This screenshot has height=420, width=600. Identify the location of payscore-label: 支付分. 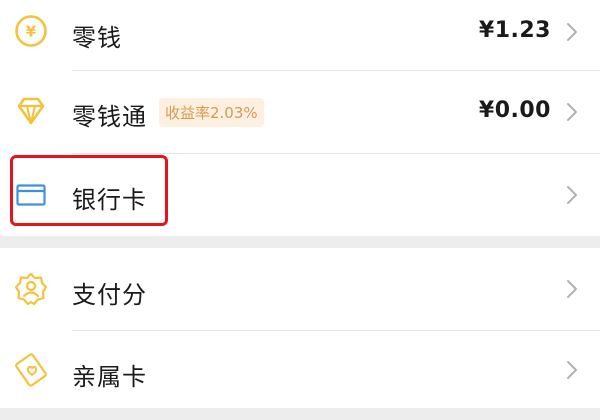
(109, 295).